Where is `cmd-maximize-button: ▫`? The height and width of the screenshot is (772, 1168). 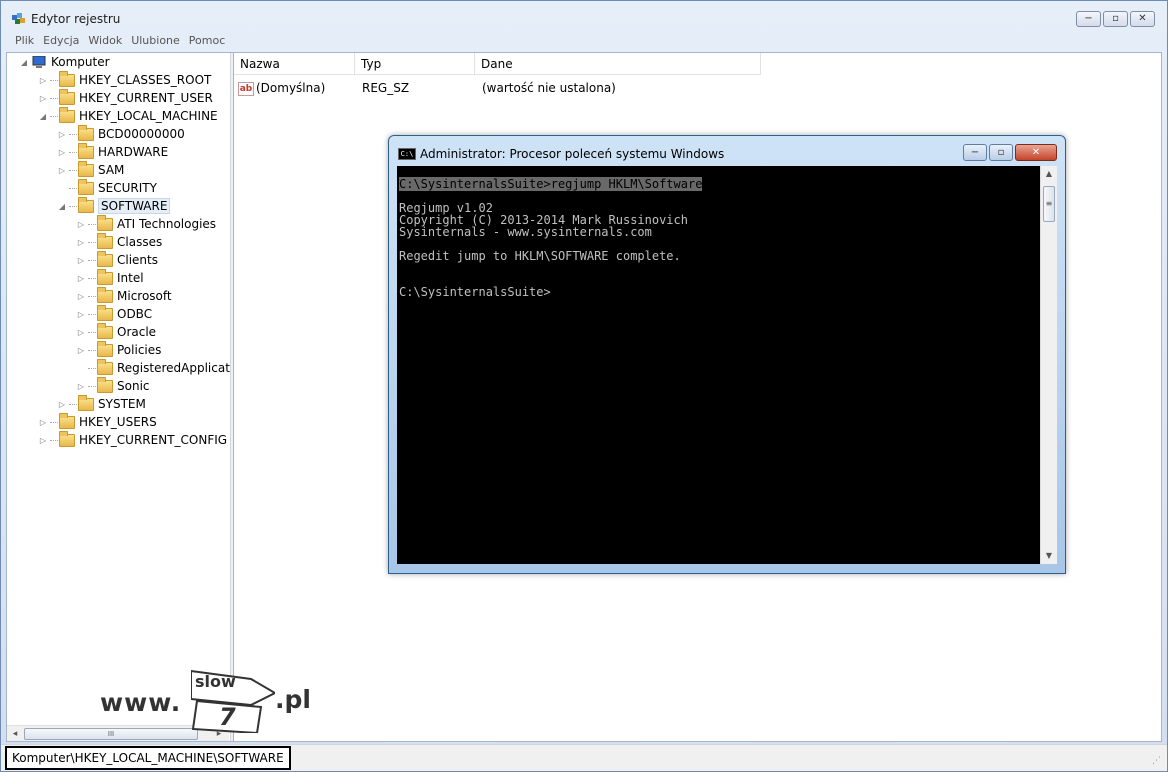 cmd-maximize-button: ▫ is located at coordinates (1001, 152).